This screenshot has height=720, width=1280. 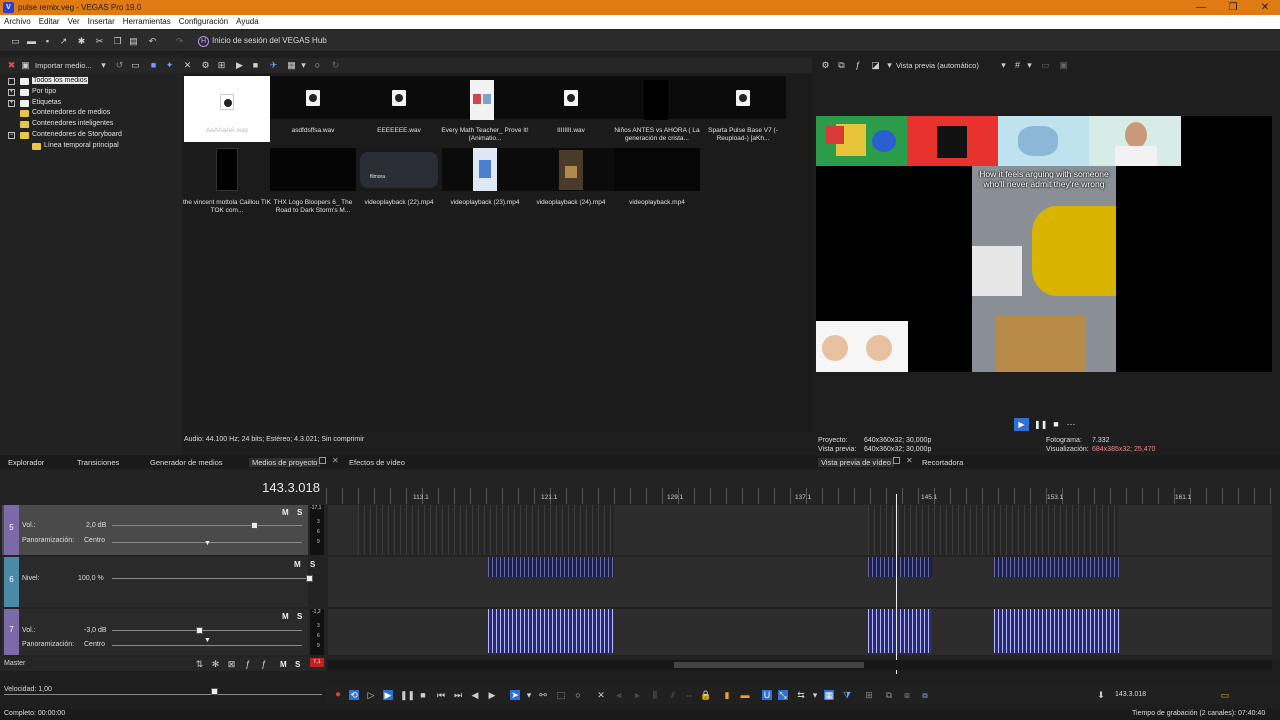 I want to click on maximize-button: ❐, so click(x=1233, y=7).